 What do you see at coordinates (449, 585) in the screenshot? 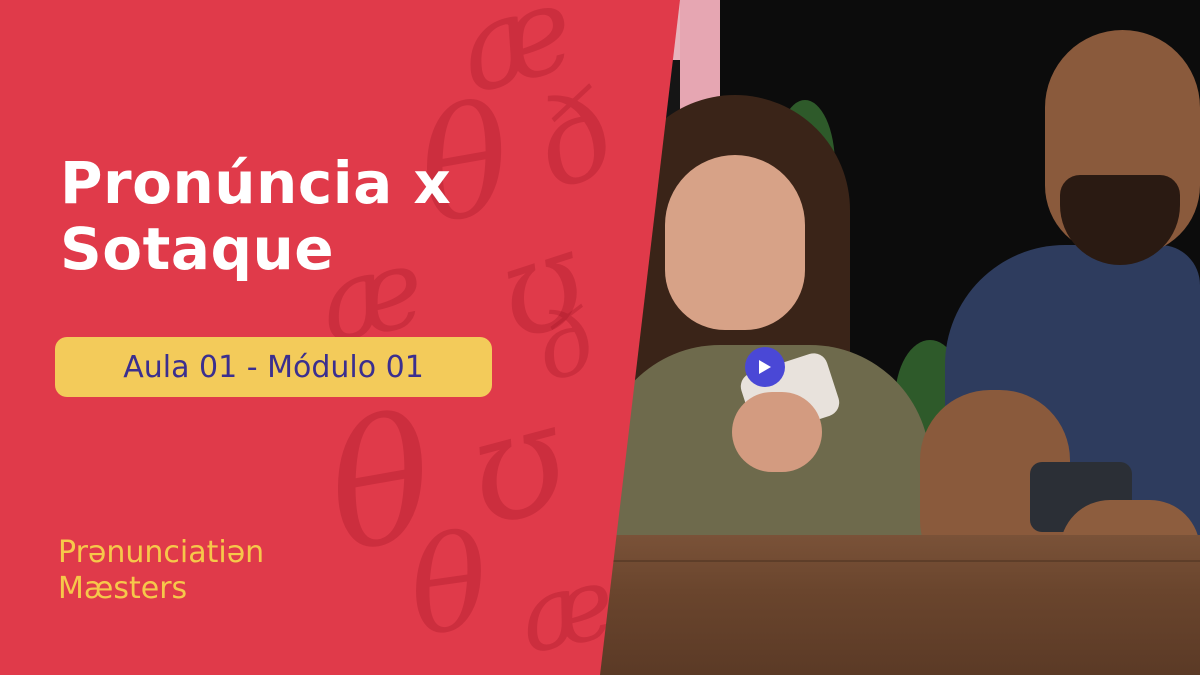
I see `background-glyph: θ` at bounding box center [449, 585].